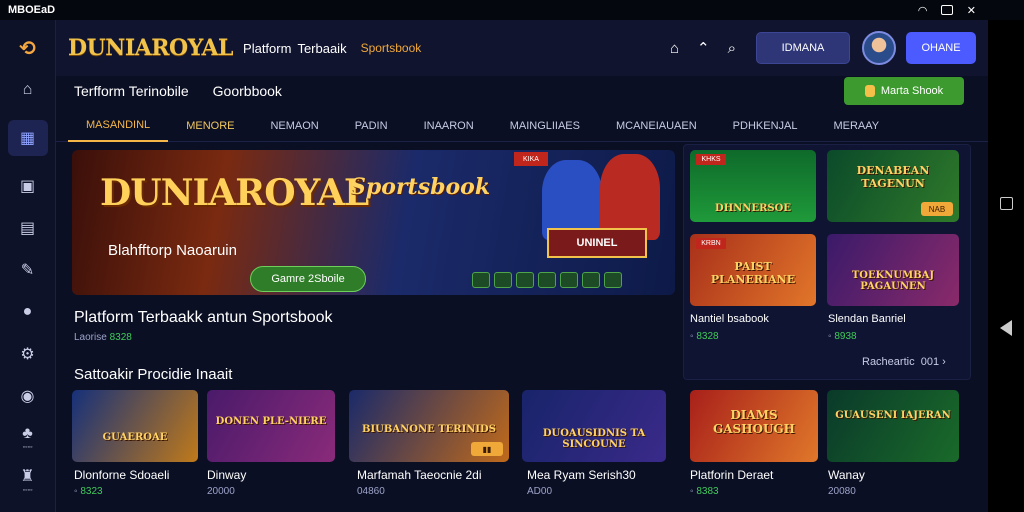  Describe the element at coordinates (294, 126) in the screenshot. I see `tab-3: NEMAON` at that location.